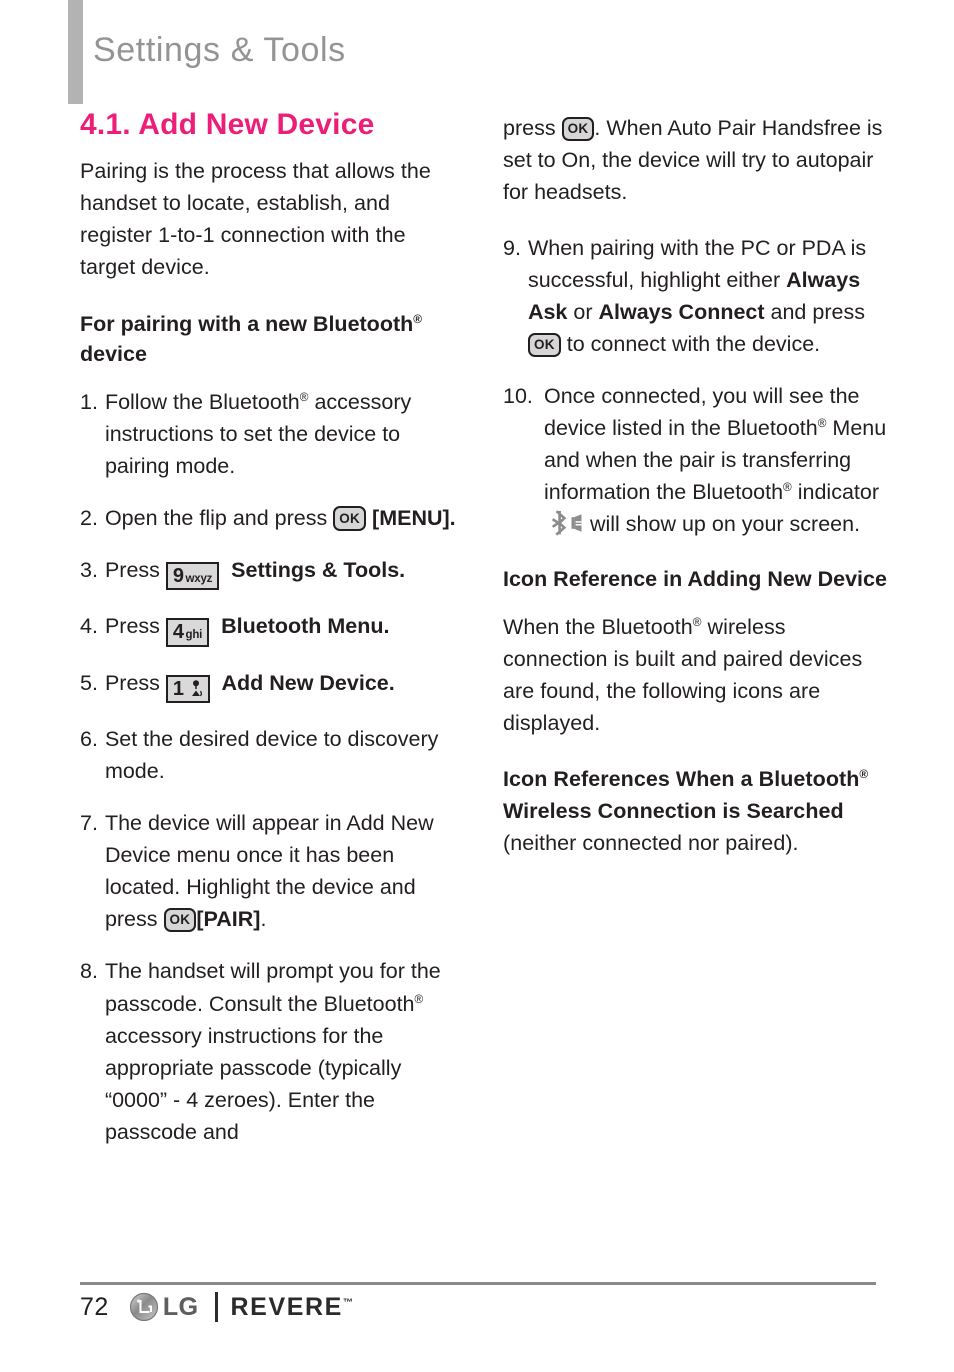 The image size is (954, 1372). Describe the element at coordinates (565, 523) in the screenshot. I see `bluetooth-transfer-indicator-icon` at that location.